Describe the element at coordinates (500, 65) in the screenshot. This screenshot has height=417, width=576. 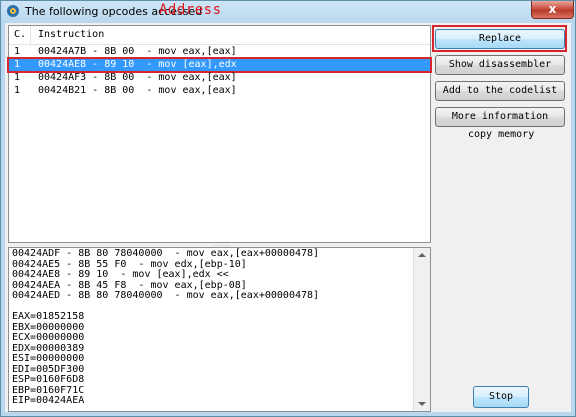
I see `show-disassembler-button: Show disassembler` at that location.